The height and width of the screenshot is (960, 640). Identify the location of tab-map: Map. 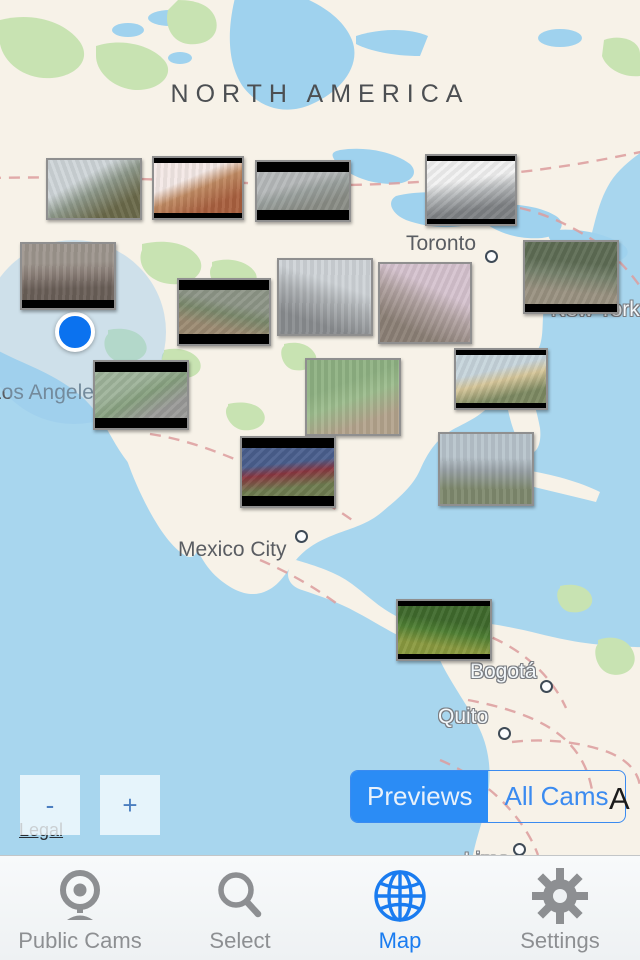
(400, 908).